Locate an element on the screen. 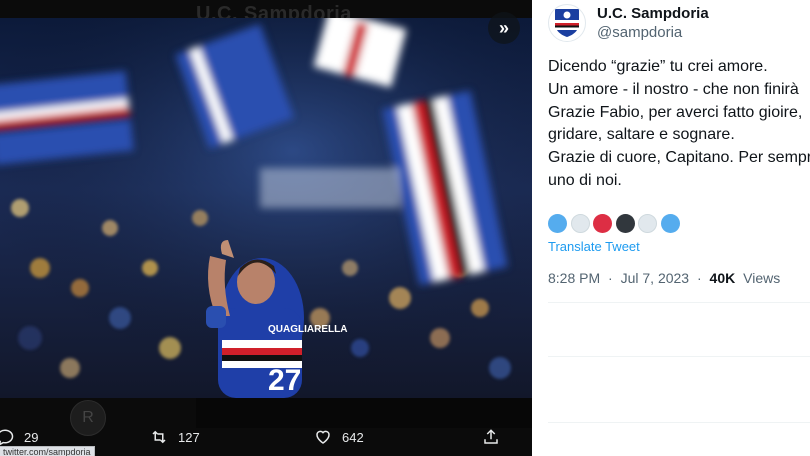 The width and height of the screenshot is (810, 456). author-handle: @sampdoria is located at coordinates (653, 33).